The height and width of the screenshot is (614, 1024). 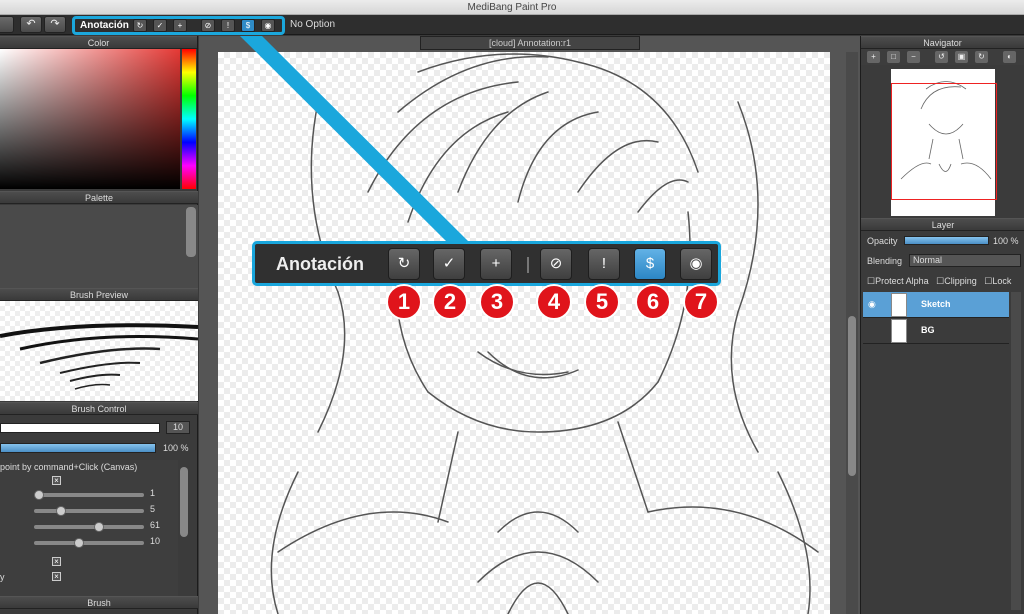 I want to click on number-badge-4: 4, so click(x=554, y=302).